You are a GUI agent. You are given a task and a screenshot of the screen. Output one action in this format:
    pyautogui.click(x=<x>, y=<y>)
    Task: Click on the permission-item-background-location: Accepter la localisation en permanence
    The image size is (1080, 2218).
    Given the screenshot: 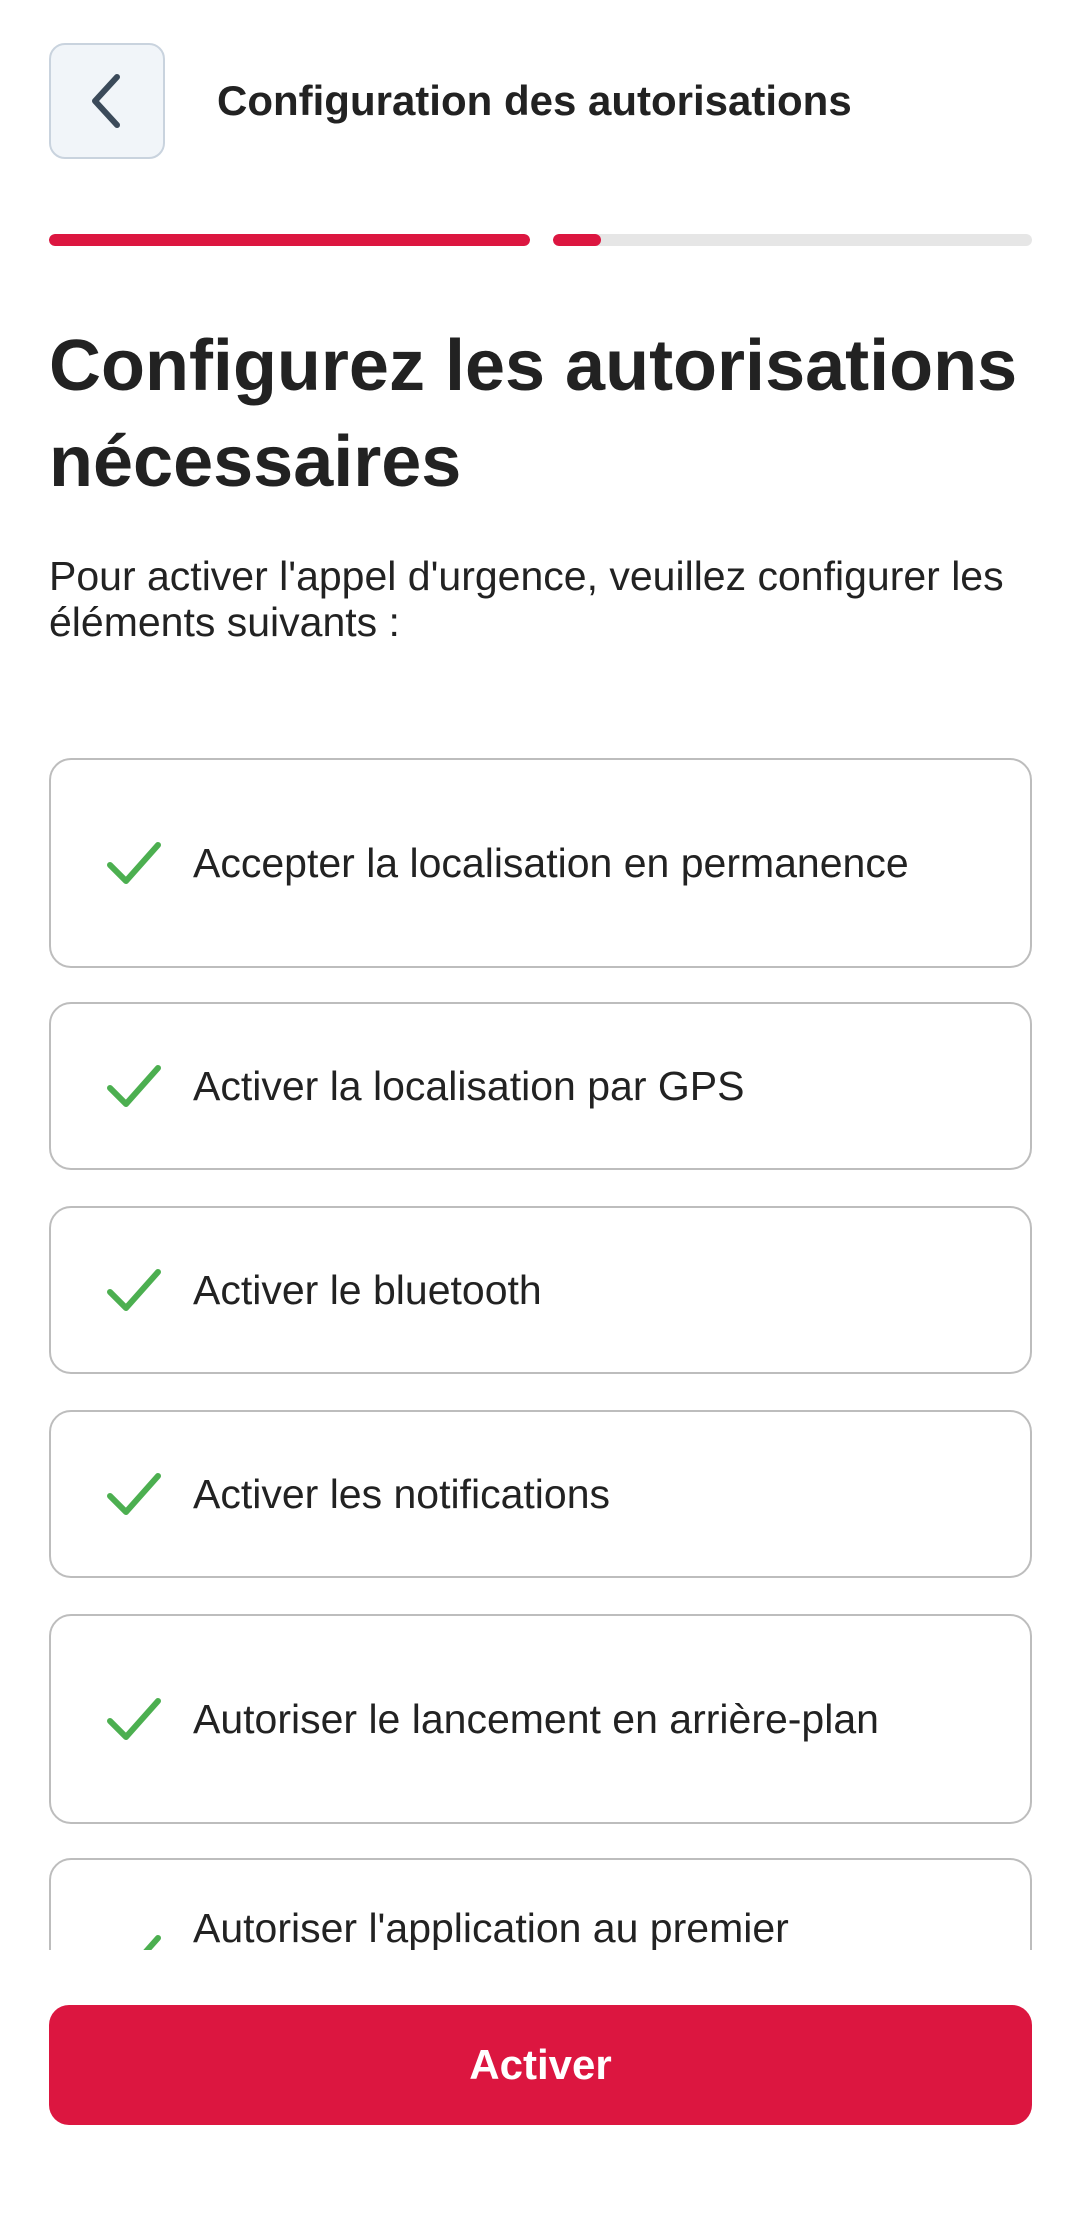 What is the action you would take?
    pyautogui.click(x=540, y=863)
    